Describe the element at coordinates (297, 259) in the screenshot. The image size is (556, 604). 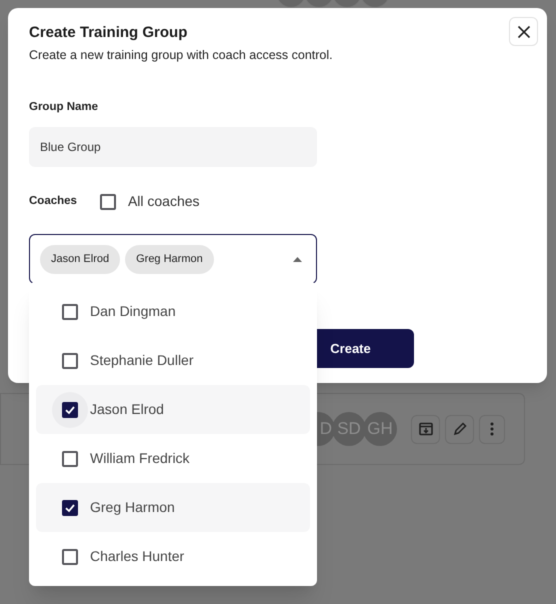
I see `caret-icon` at that location.